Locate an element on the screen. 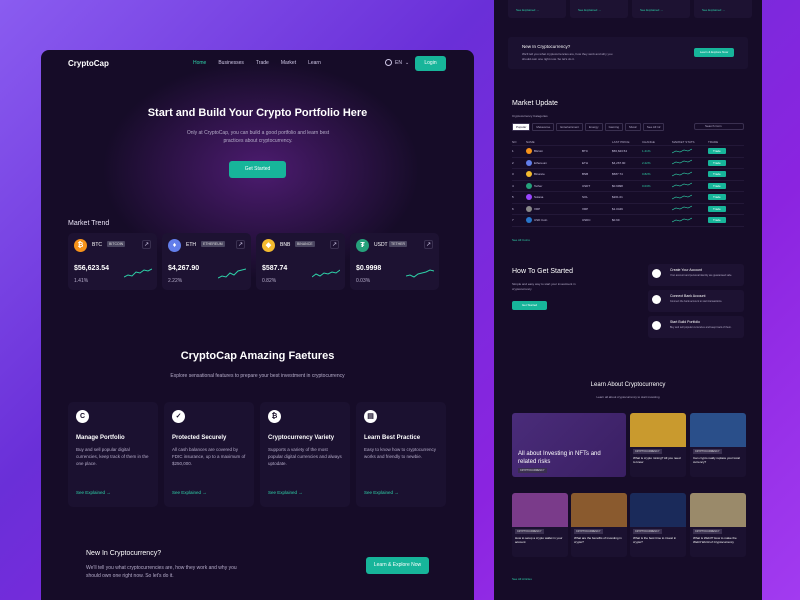  document-icon: ▤ is located at coordinates (370, 416).